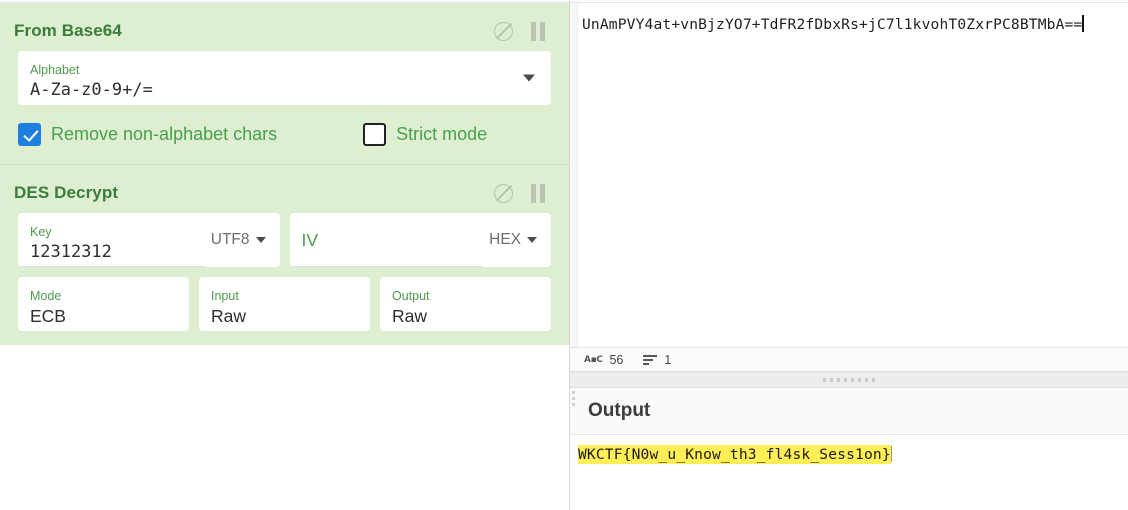 Image resolution: width=1128 pixels, height=510 pixels. What do you see at coordinates (55, 69) in the screenshot?
I see `alphabet-label: Alphabet` at bounding box center [55, 69].